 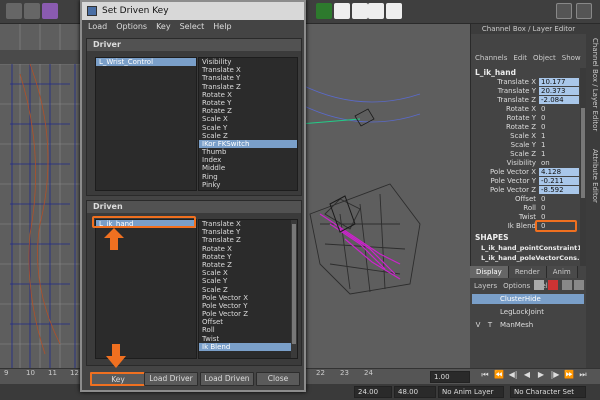 I want to click on layer-row: V T ManMesh, so click(x=528, y=325).